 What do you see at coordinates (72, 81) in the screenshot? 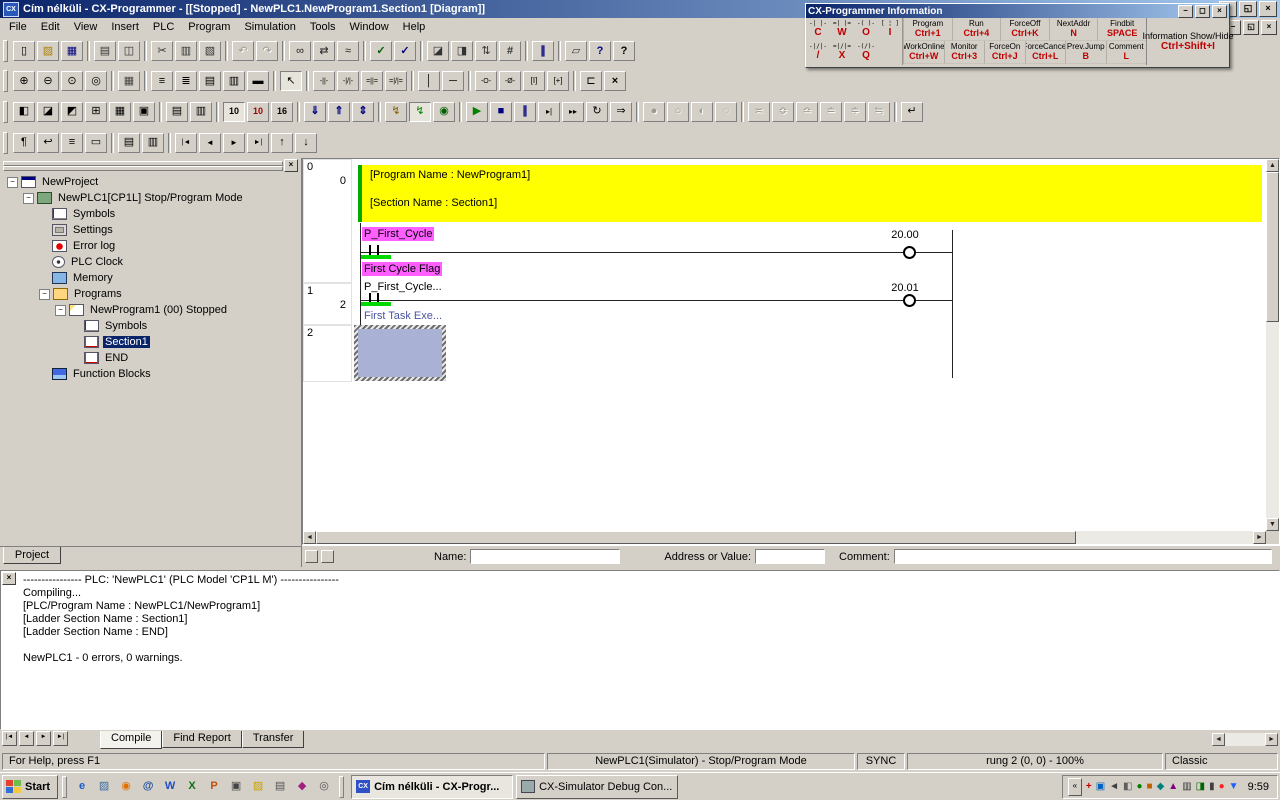
I see `zoom-fit-button: ⊙` at bounding box center [72, 81].